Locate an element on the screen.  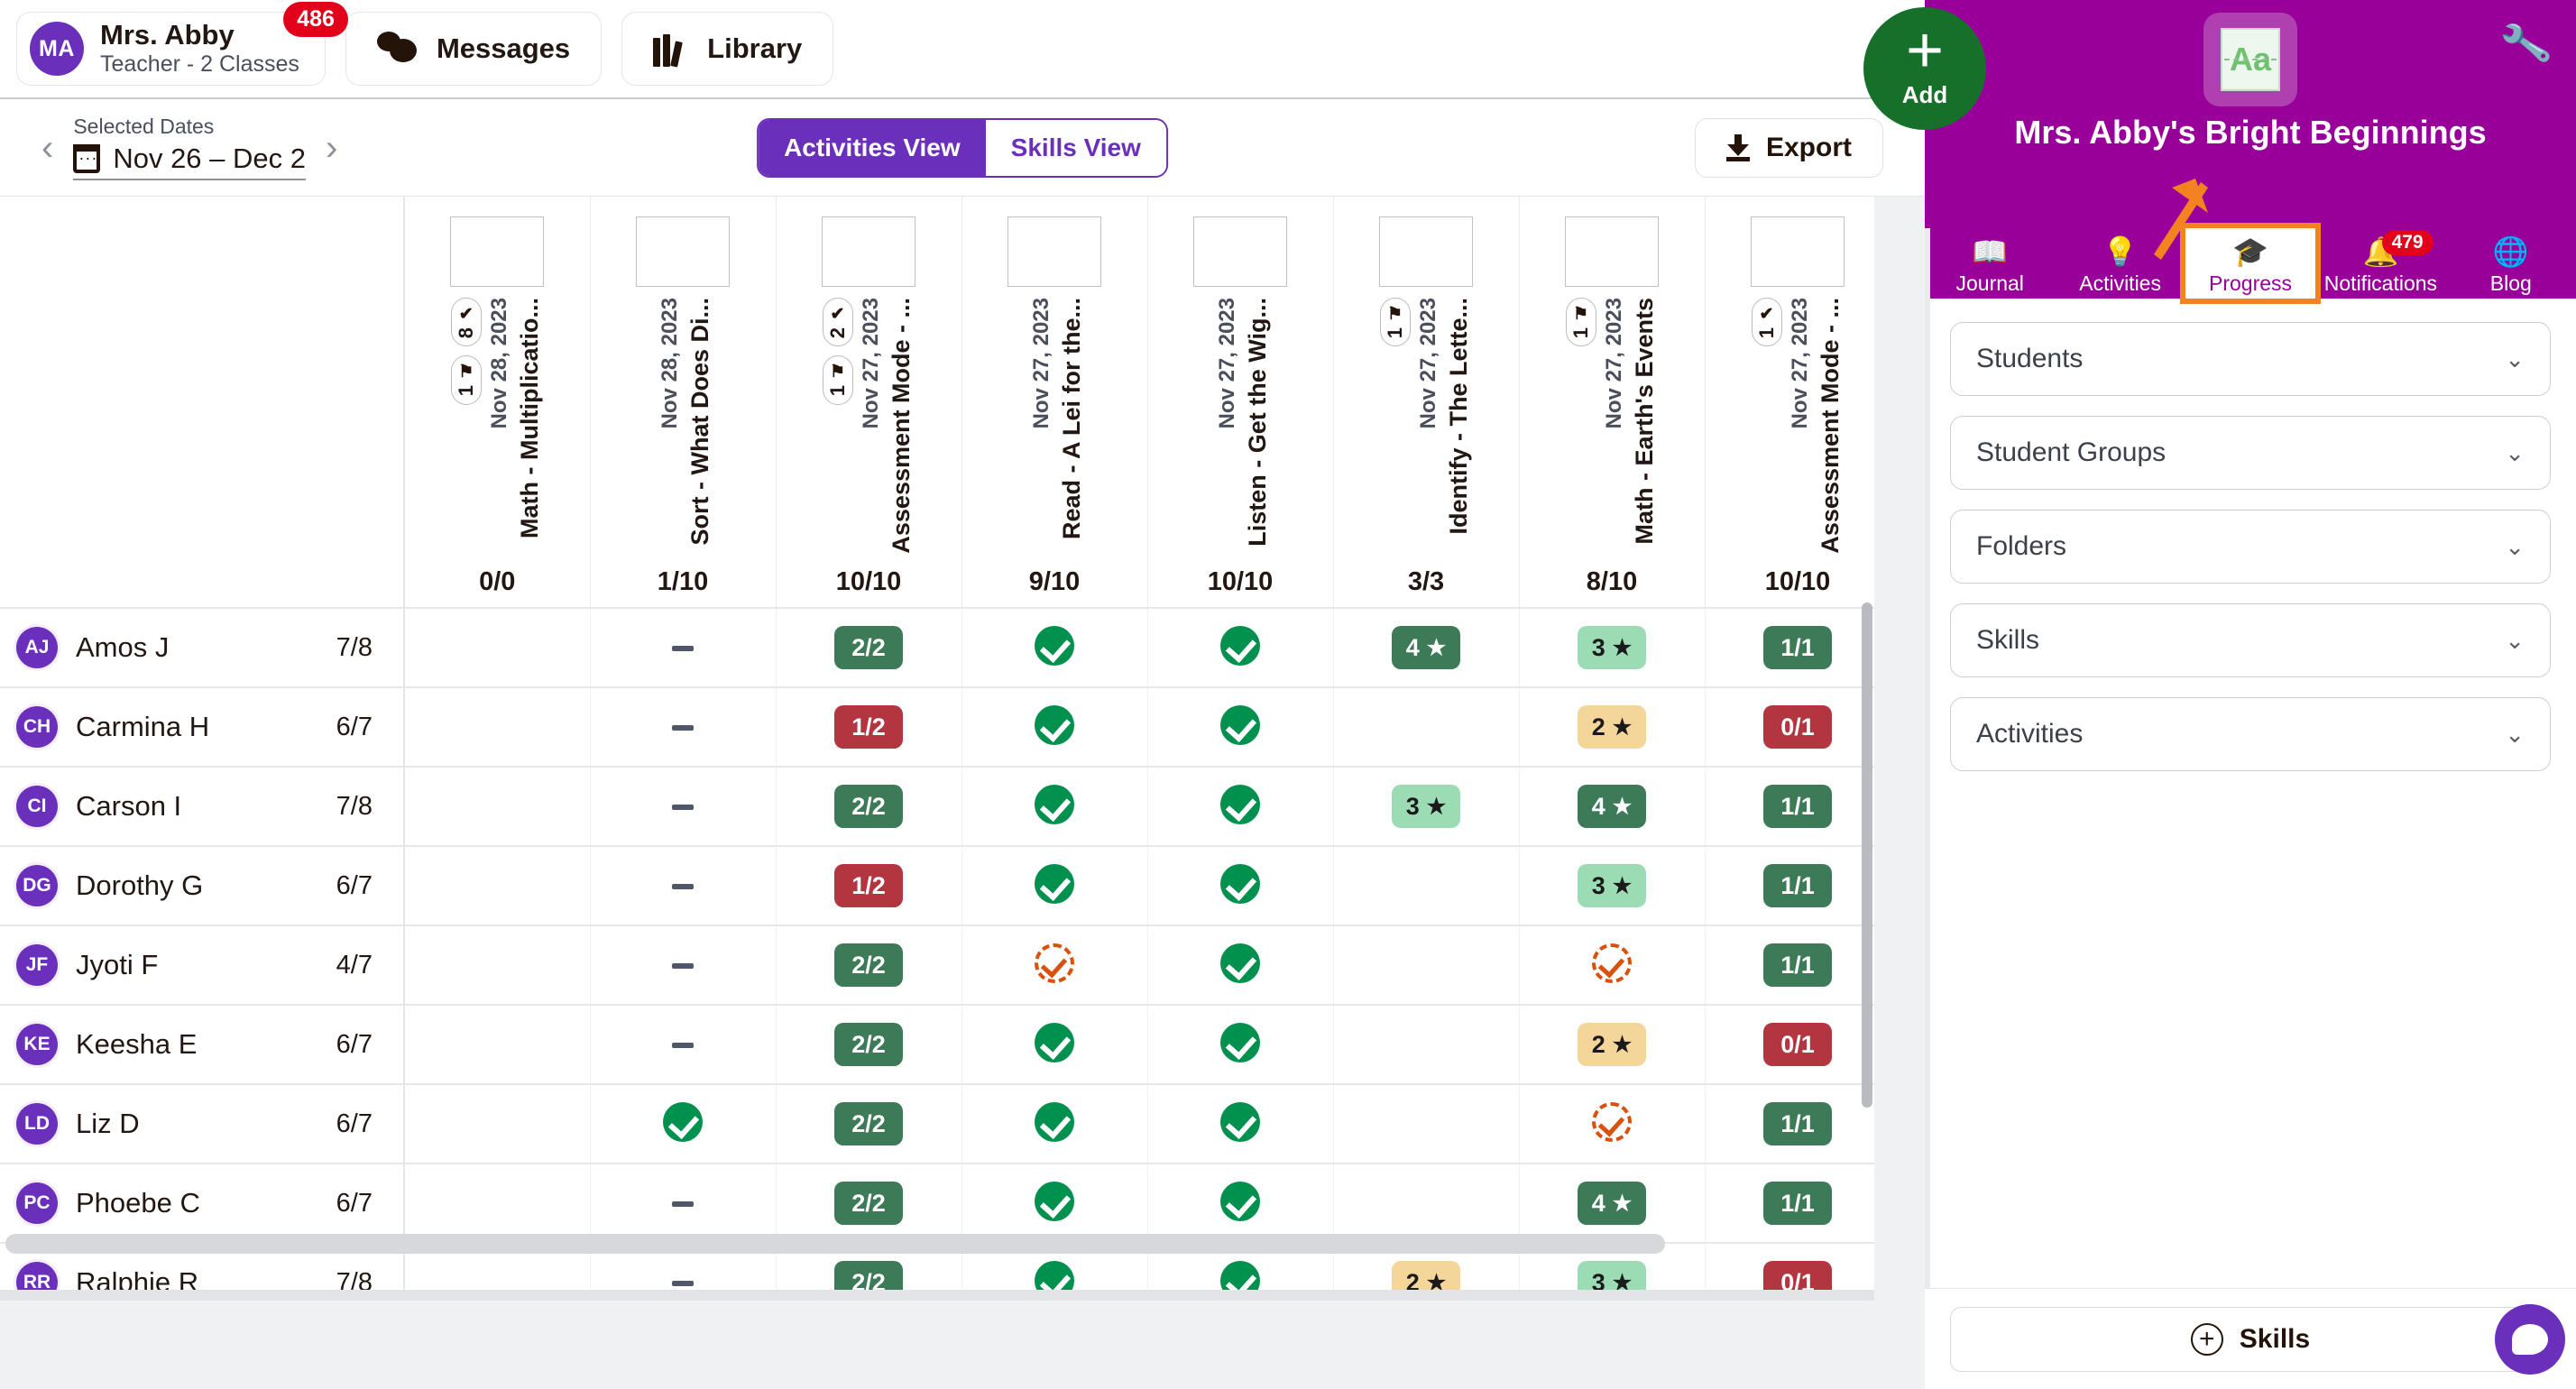
export-button: Export is located at coordinates (1788, 147).